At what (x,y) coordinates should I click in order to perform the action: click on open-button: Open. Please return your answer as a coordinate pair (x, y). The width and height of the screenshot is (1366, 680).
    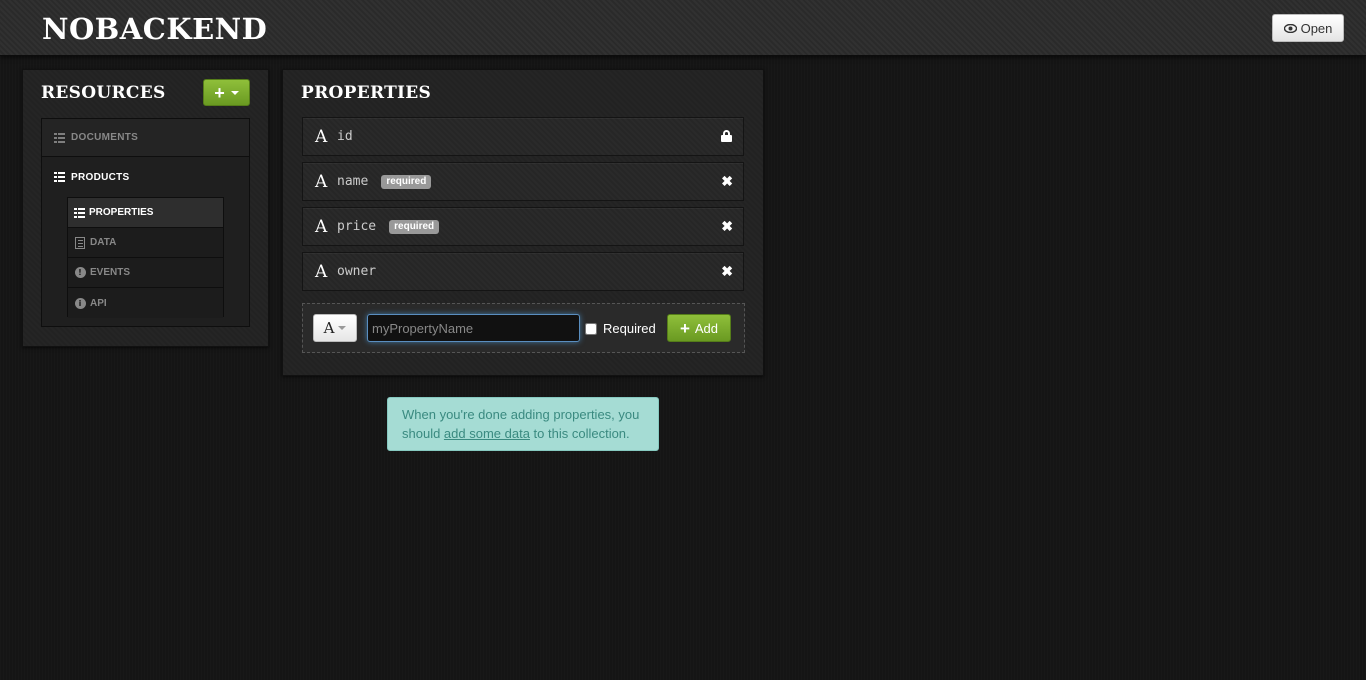
    Looking at the image, I should click on (1308, 28).